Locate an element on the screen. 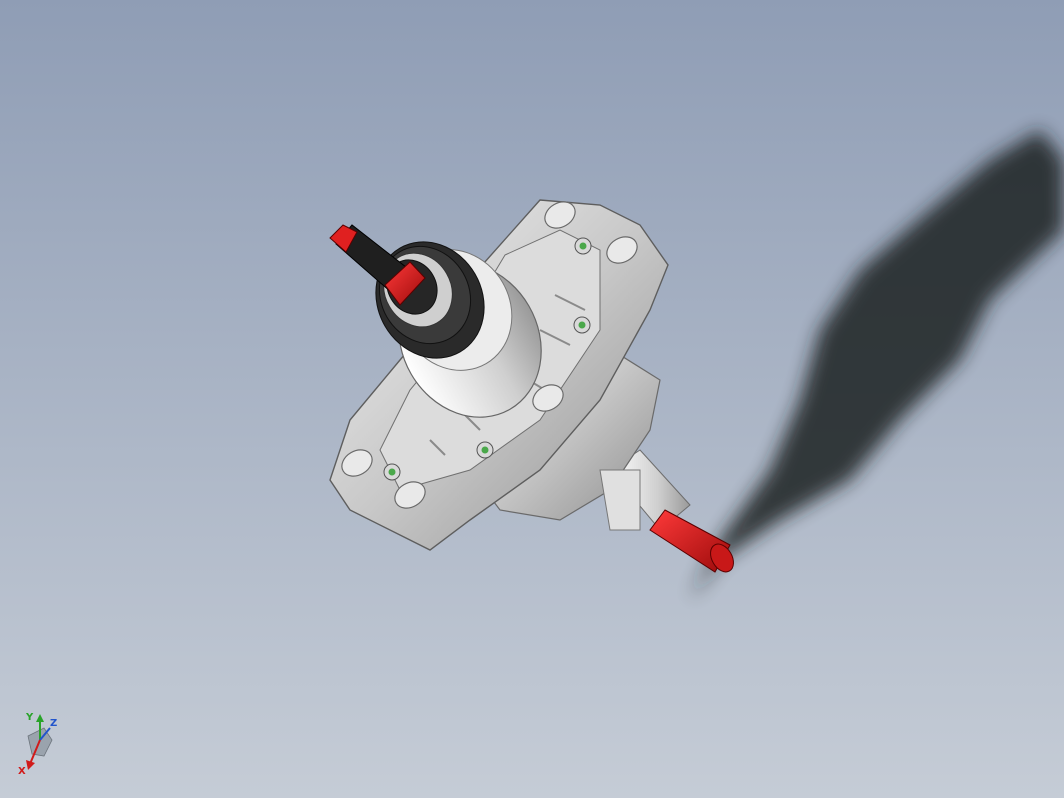 This screenshot has width=1064, height=798. triad-x-arrow-icon is located at coordinates (30, 765).